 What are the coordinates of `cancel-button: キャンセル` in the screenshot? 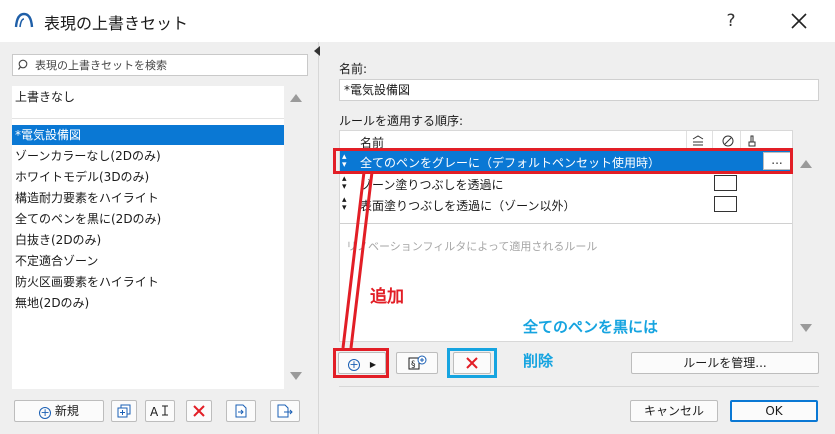 It's located at (674, 411).